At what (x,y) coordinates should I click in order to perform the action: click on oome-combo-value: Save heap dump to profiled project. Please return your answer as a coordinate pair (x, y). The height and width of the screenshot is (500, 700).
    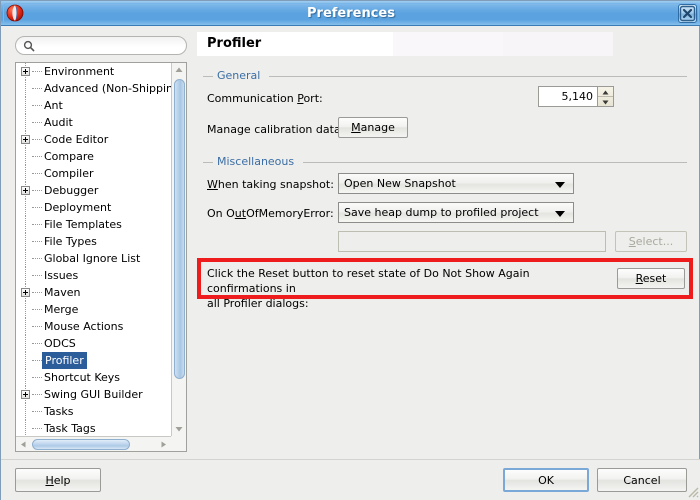
    Looking at the image, I should click on (441, 212).